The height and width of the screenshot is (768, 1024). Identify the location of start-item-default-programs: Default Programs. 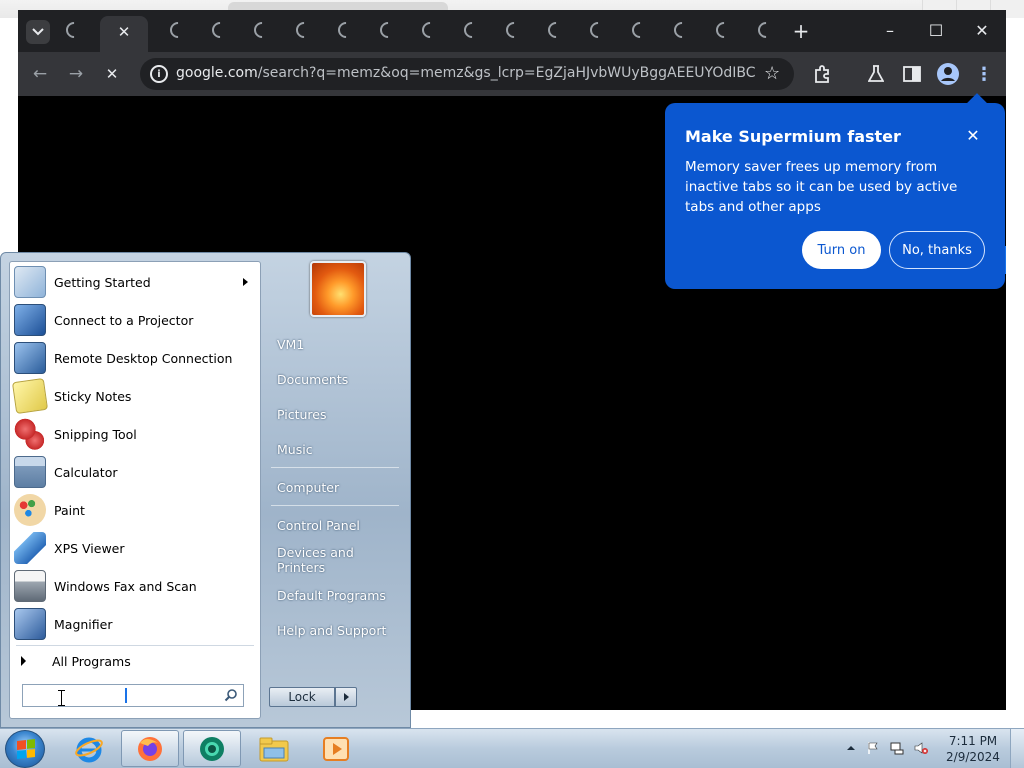
(336, 595).